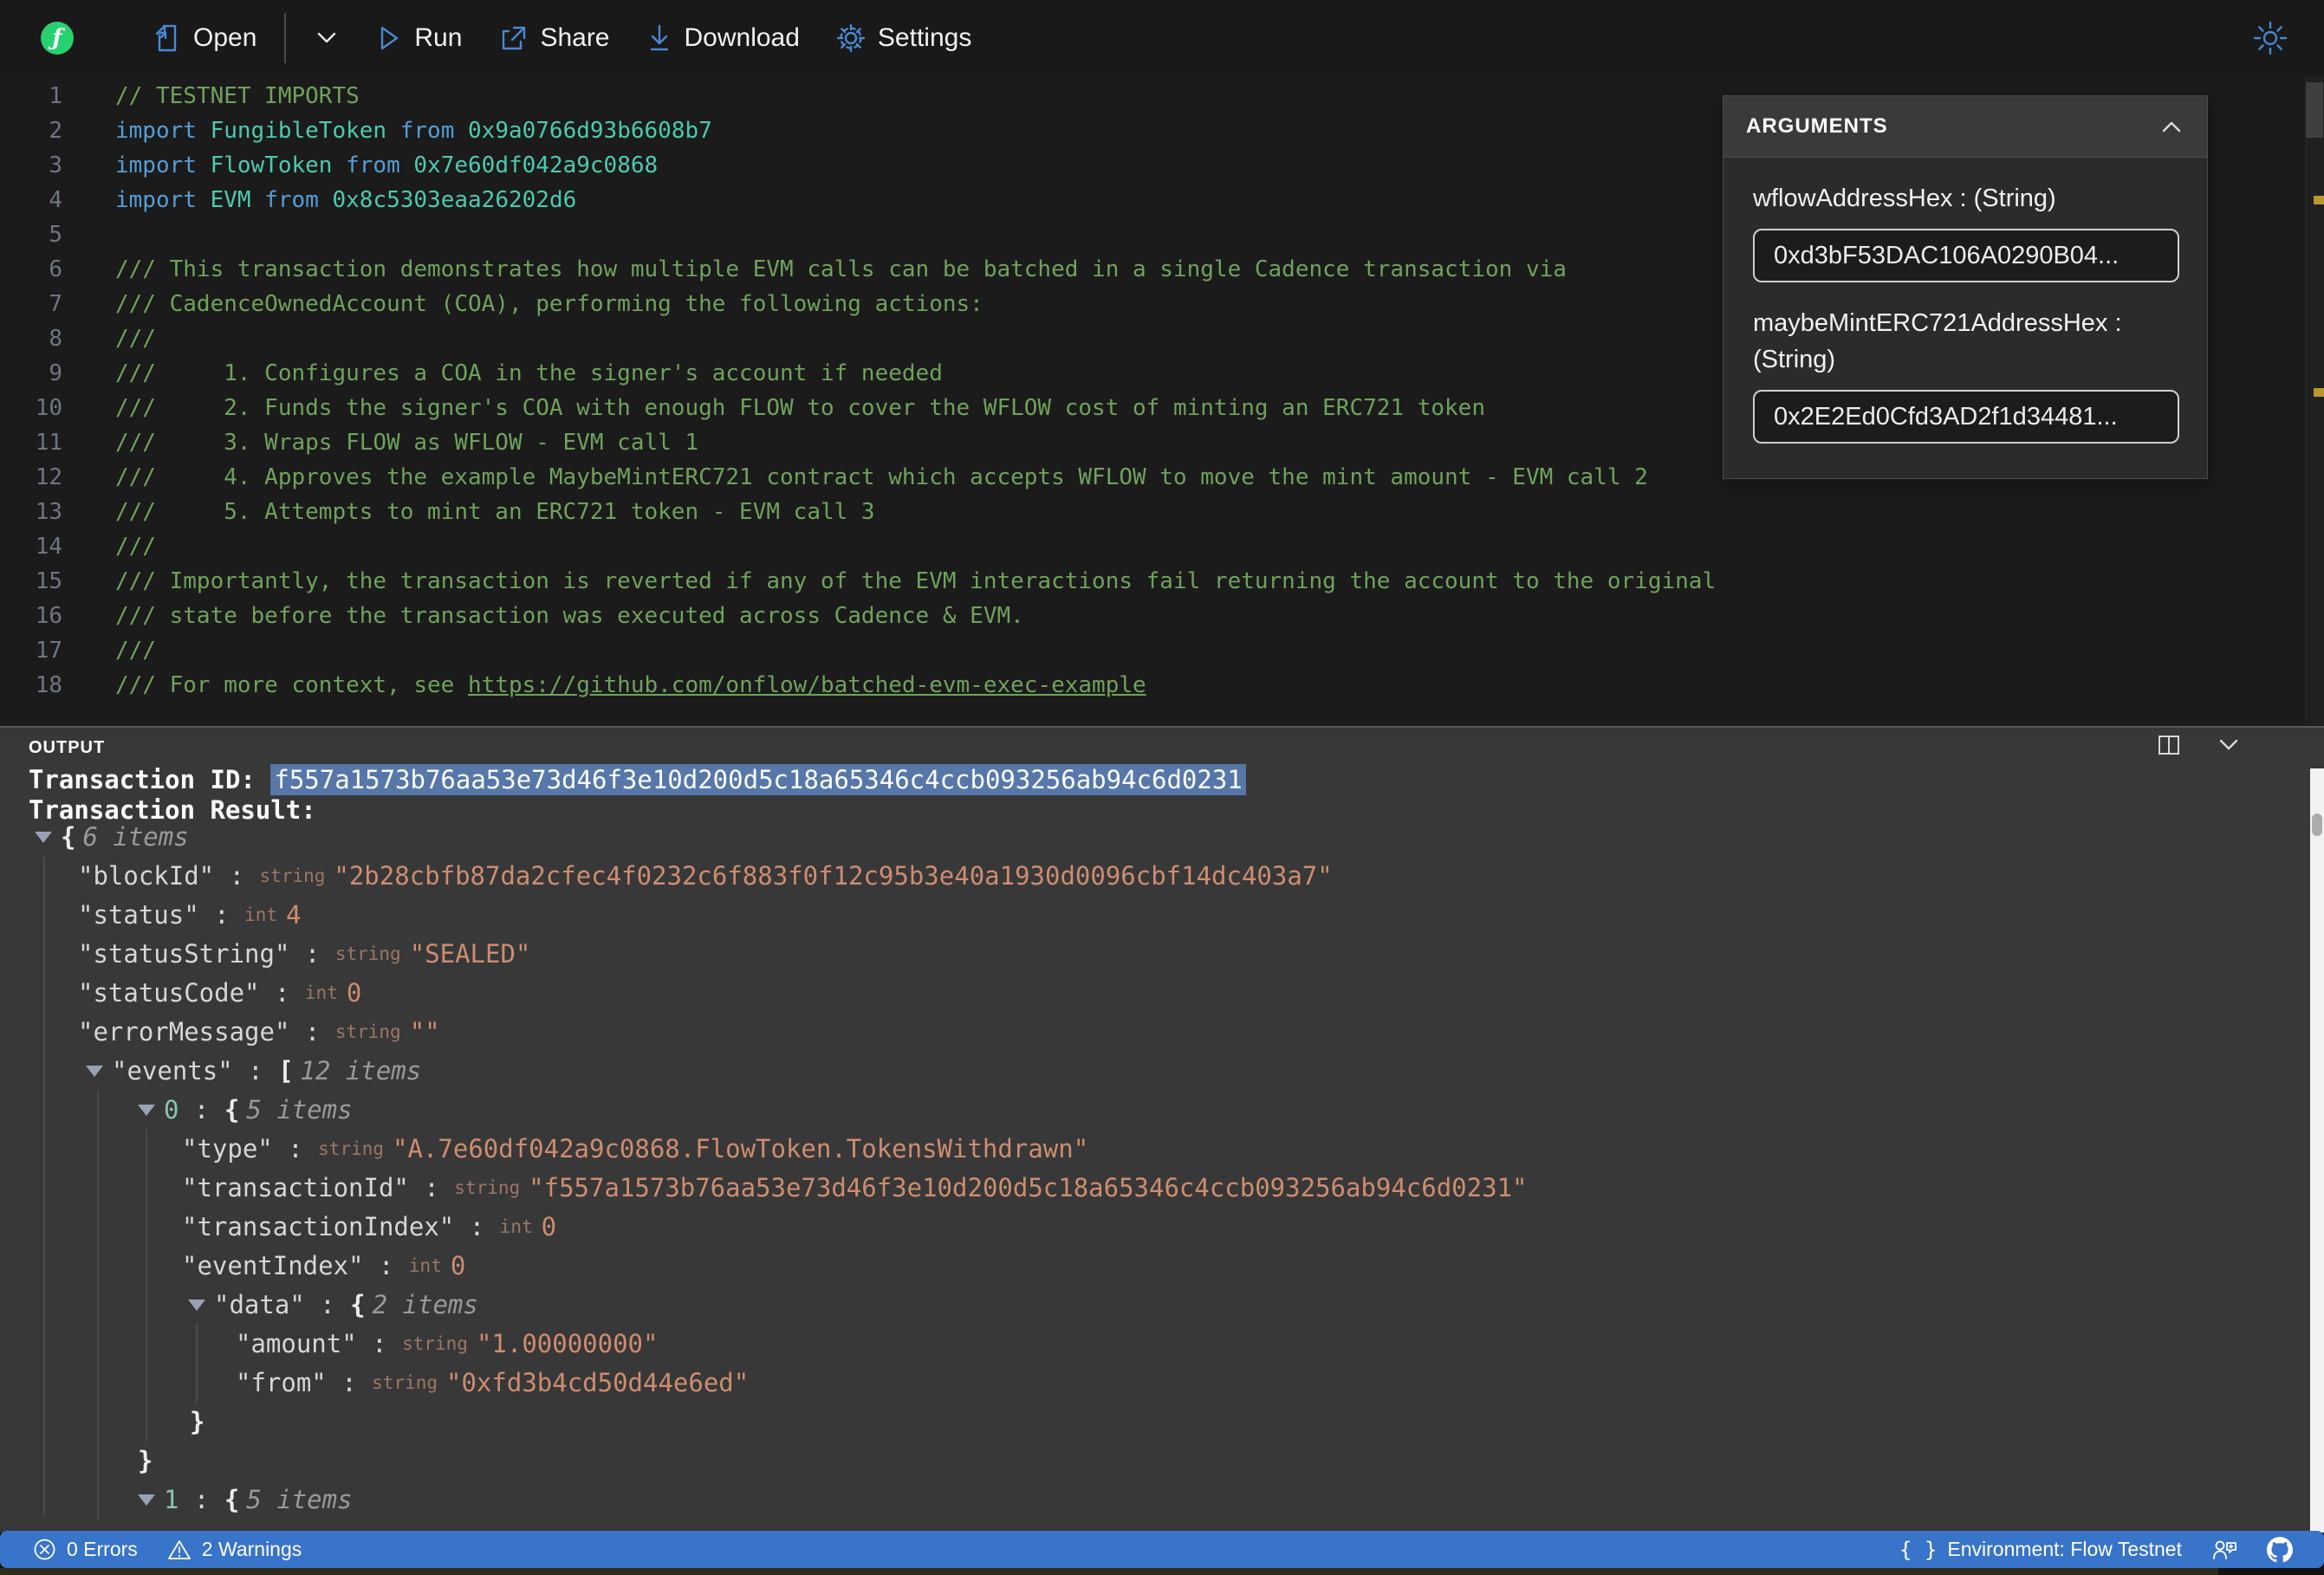 This screenshot has width=2324, height=1575. Describe the element at coordinates (598, 1383) in the screenshot. I see `json-str: "0xfd3b4cd50d44e6ed"` at that location.